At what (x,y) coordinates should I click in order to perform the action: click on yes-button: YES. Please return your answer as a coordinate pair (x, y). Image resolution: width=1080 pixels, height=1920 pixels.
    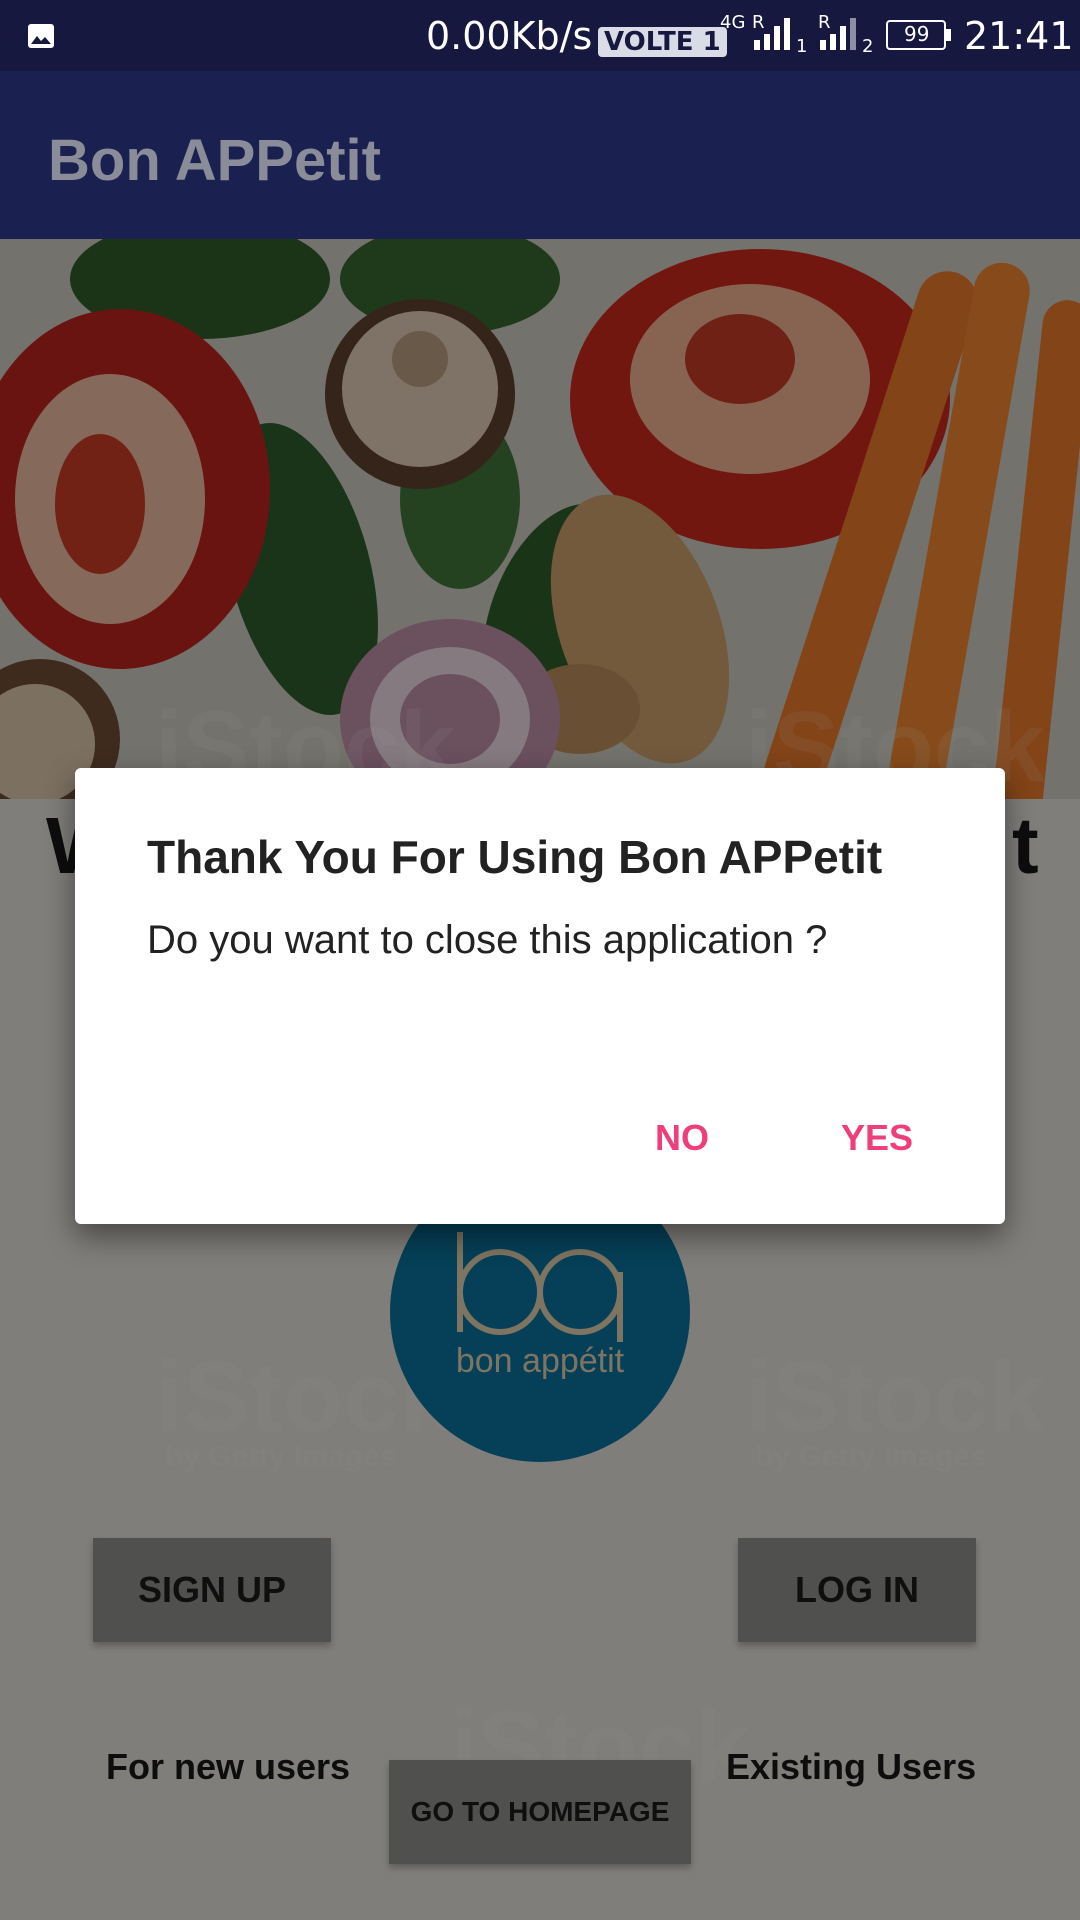
    Looking at the image, I should click on (877, 1138).